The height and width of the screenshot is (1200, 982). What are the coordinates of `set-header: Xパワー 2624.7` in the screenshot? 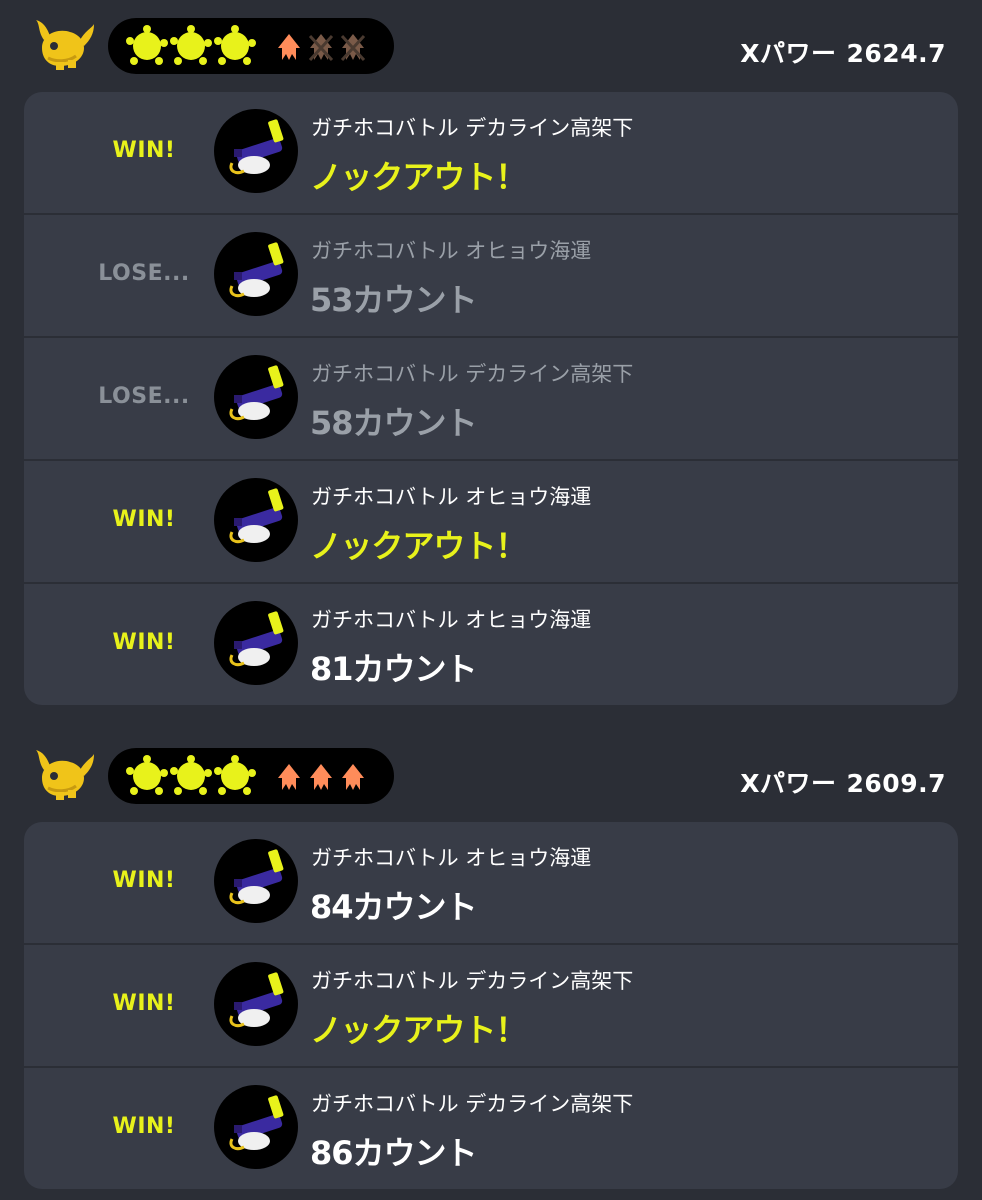 It's located at (491, 46).